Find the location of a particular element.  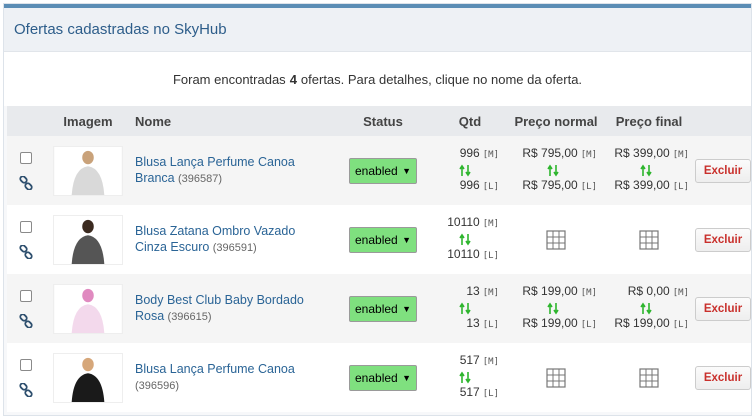

header-qtd: Qtd is located at coordinates (470, 121).